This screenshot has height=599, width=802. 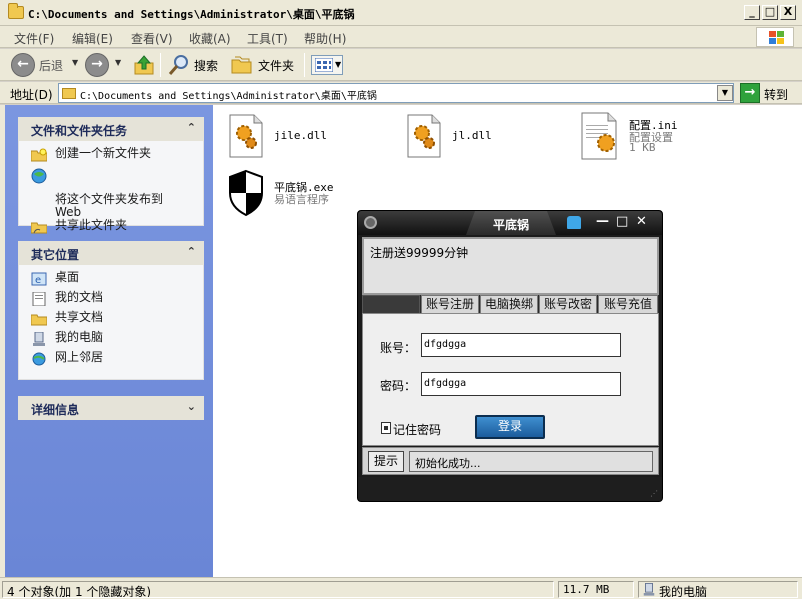 What do you see at coordinates (39, 339) in the screenshot?
I see `my-computer-icon` at bounding box center [39, 339].